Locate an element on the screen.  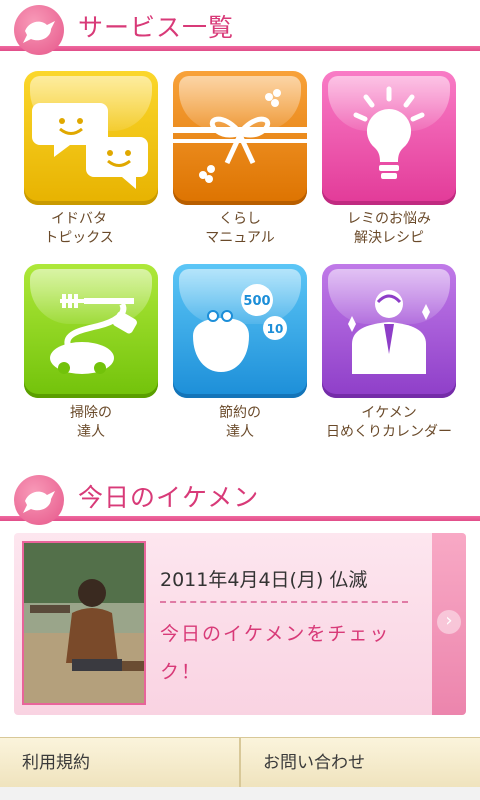
lightbulb-icon is located at coordinates (389, 132).